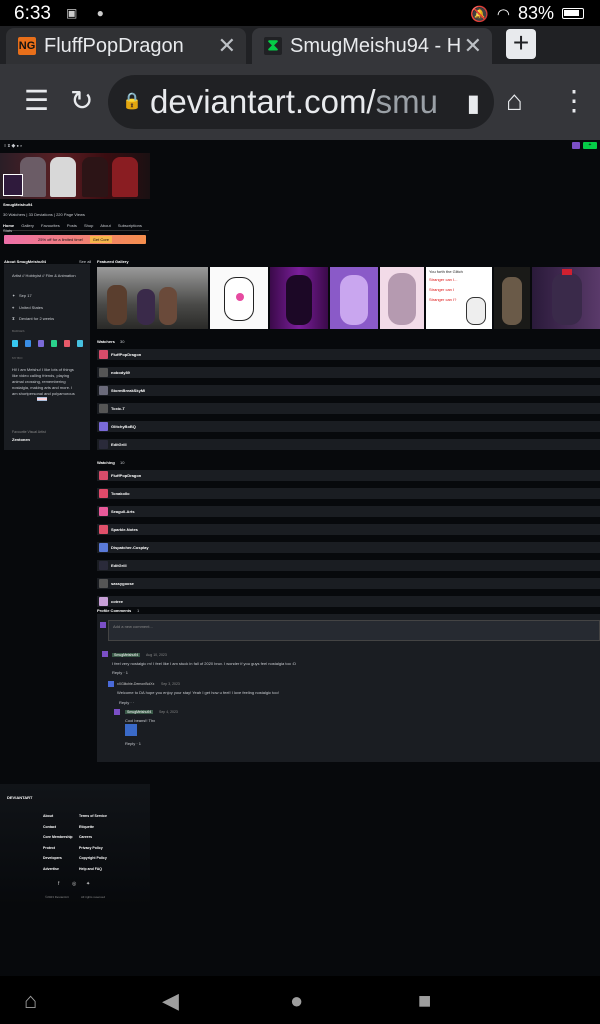 Image resolution: width=600 pixels, height=1024 pixels. What do you see at coordinates (58, 884) in the screenshot?
I see `facebook-icon: f` at bounding box center [58, 884].